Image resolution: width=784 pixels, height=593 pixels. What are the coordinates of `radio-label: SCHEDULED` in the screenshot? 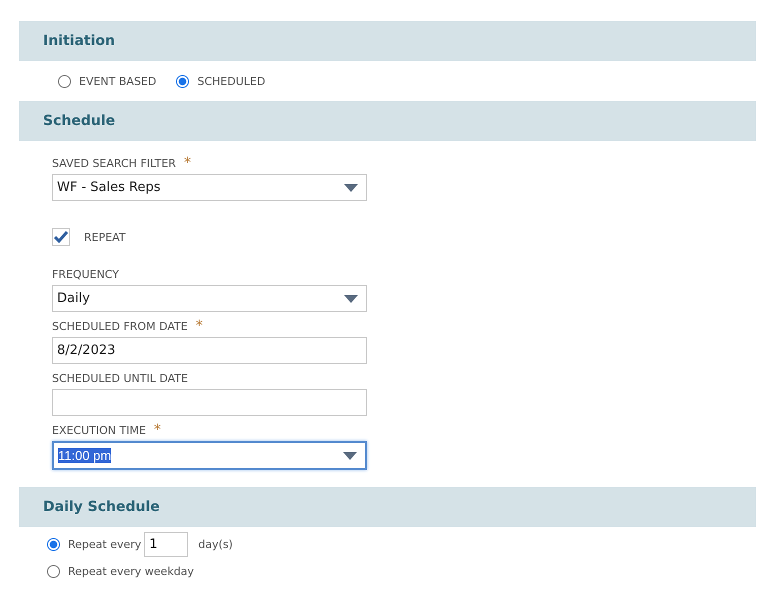 It's located at (231, 81).